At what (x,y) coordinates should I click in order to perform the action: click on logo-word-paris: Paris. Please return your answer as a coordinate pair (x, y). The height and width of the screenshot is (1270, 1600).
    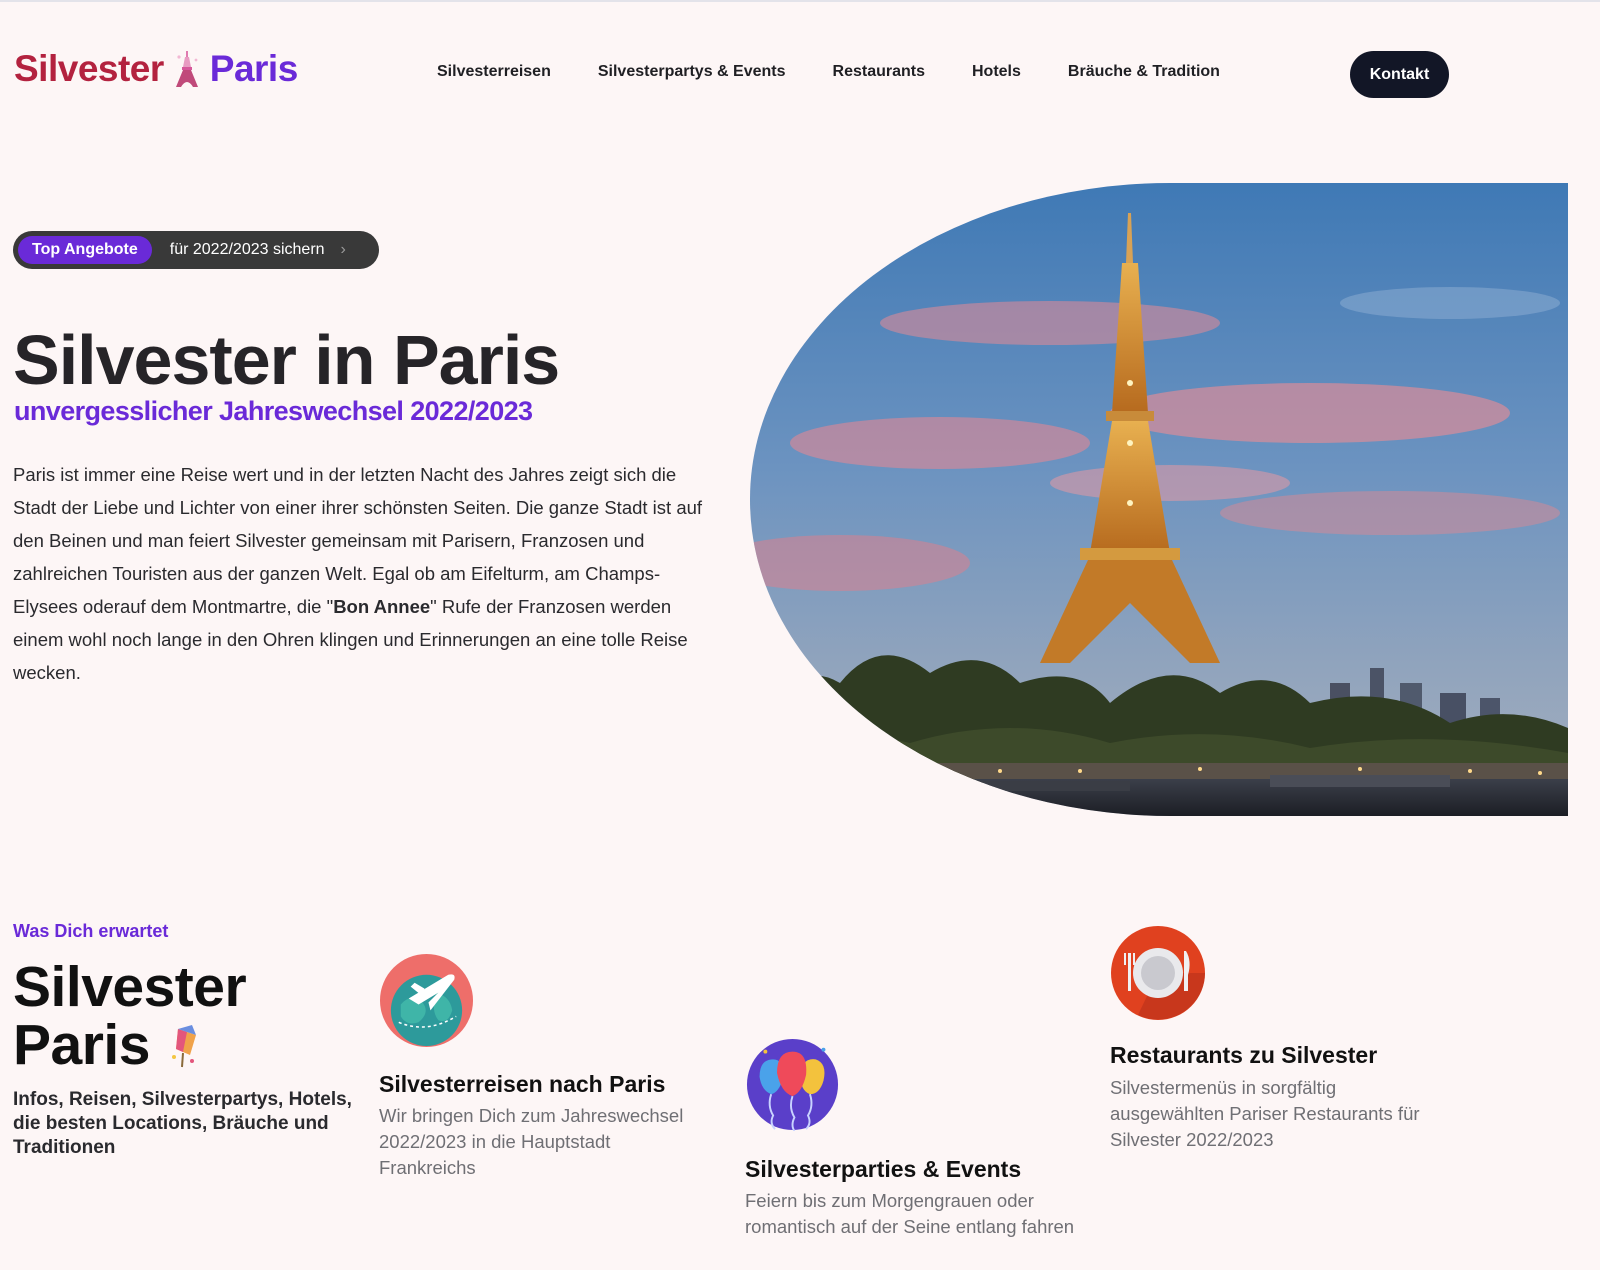
    Looking at the image, I should click on (254, 68).